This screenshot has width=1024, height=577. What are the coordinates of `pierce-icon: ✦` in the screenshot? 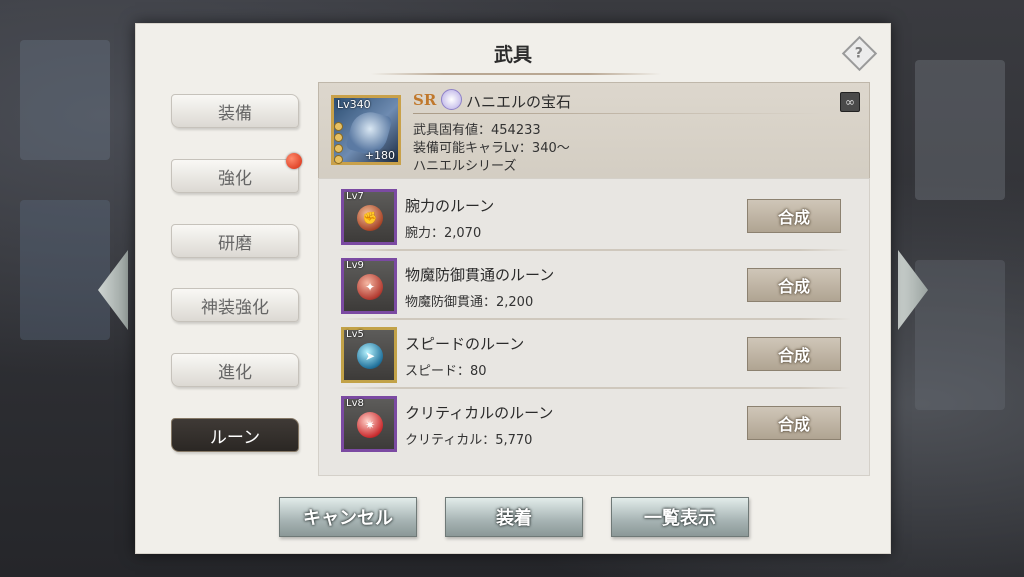 It's located at (370, 287).